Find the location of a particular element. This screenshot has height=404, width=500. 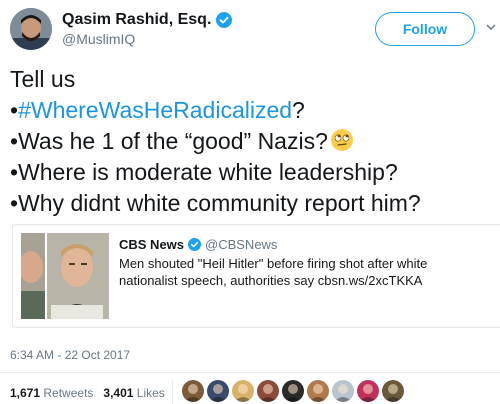

likes-stat: 3,401 Likes is located at coordinates (133, 393).